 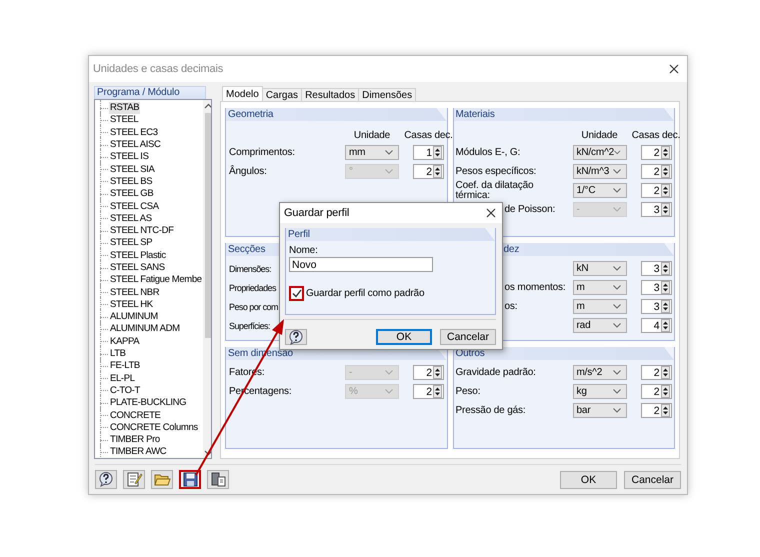 I want to click on tree-item: STEEL Fatigue Membe, so click(x=156, y=280).